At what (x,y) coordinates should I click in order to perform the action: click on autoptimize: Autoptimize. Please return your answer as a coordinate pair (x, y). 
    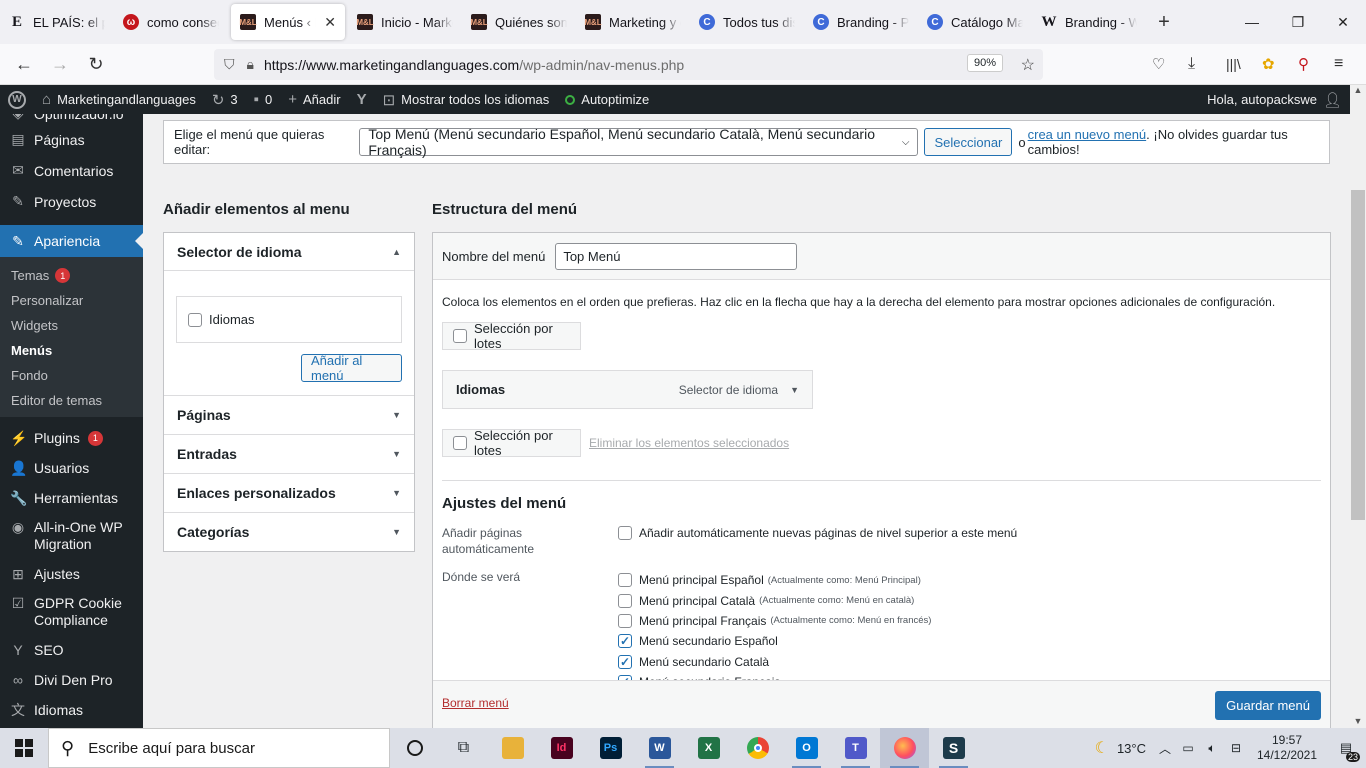
    Looking at the image, I should click on (607, 99).